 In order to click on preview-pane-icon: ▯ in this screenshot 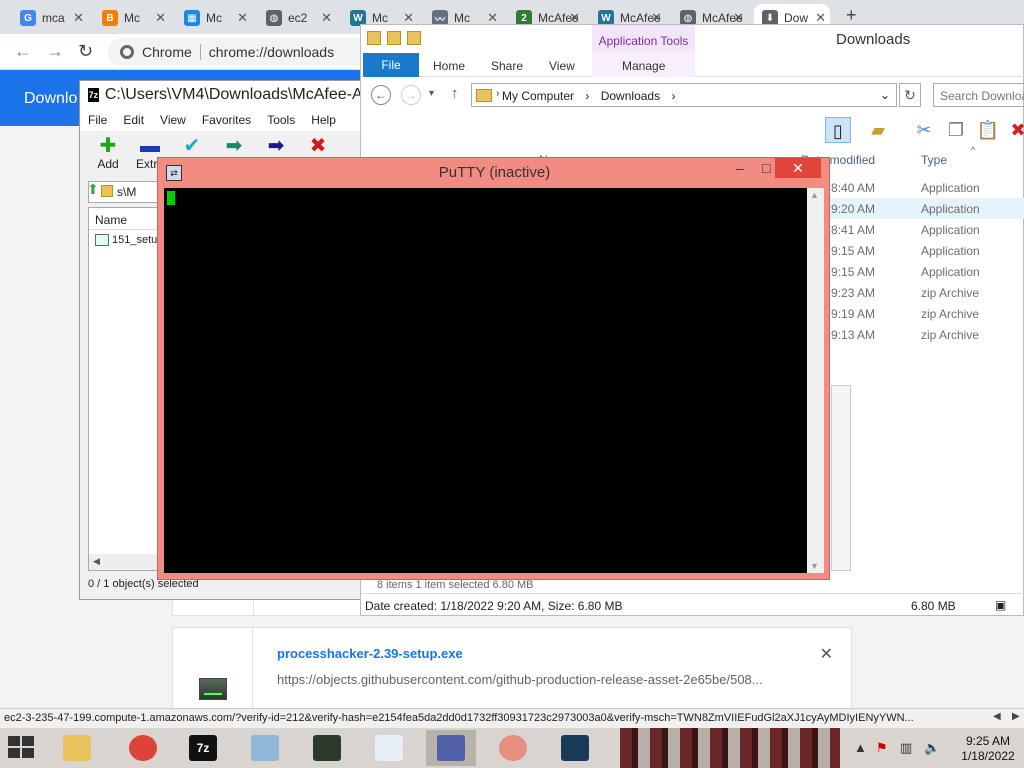, I will do `click(838, 130)`.